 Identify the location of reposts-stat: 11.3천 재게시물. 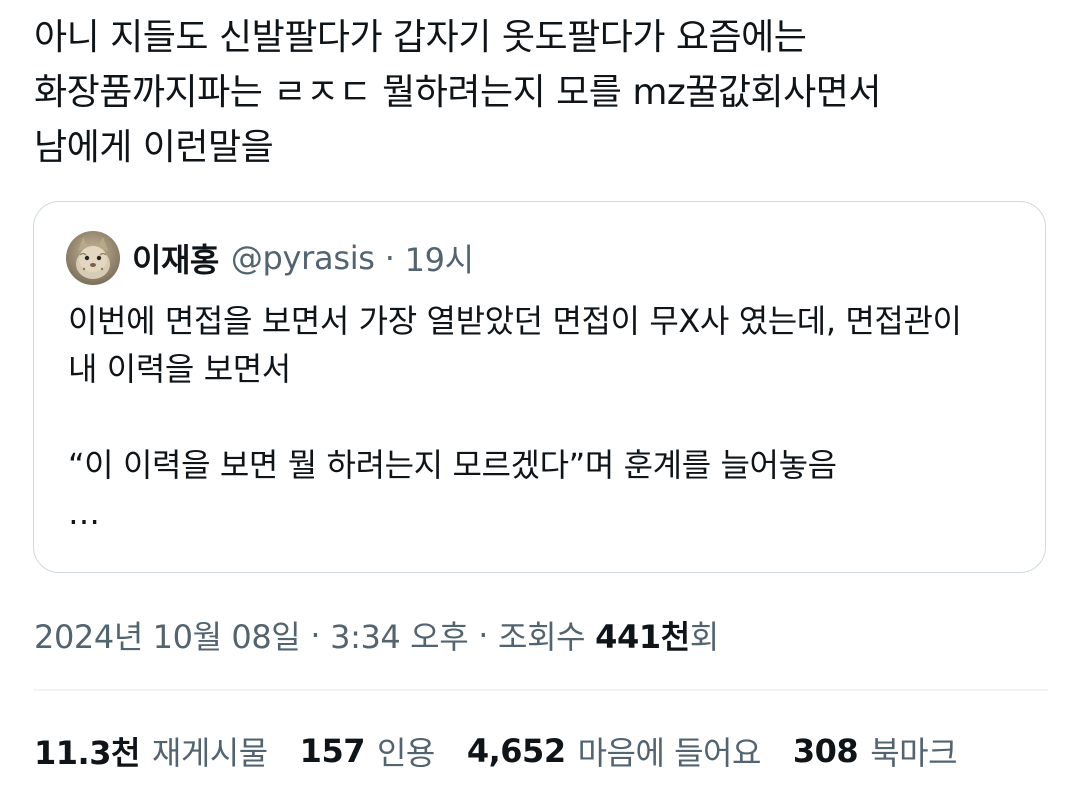
(151, 751).